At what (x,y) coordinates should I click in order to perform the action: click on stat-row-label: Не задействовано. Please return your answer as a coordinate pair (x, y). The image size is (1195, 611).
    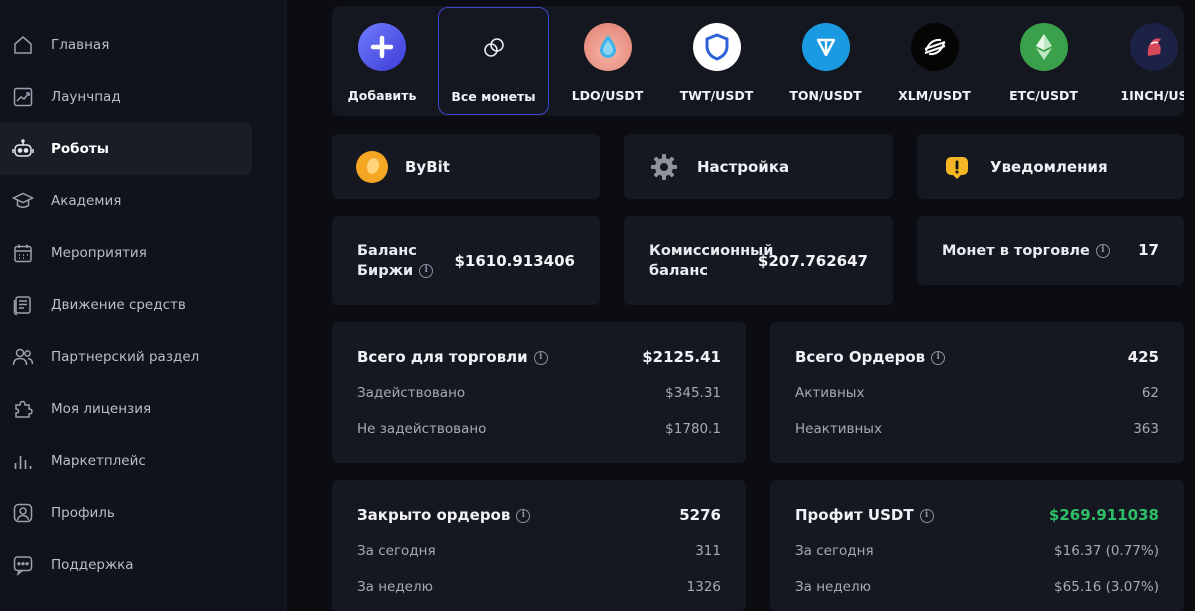
    Looking at the image, I should click on (422, 429).